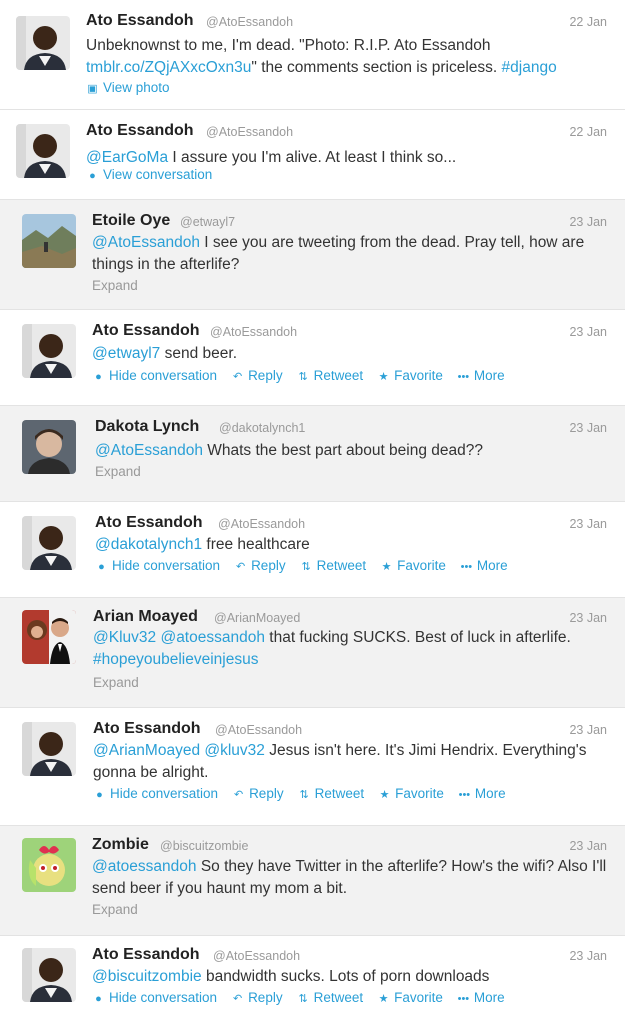  What do you see at coordinates (92, 176) in the screenshot?
I see `conversation-bubble-icon: ●` at bounding box center [92, 176].